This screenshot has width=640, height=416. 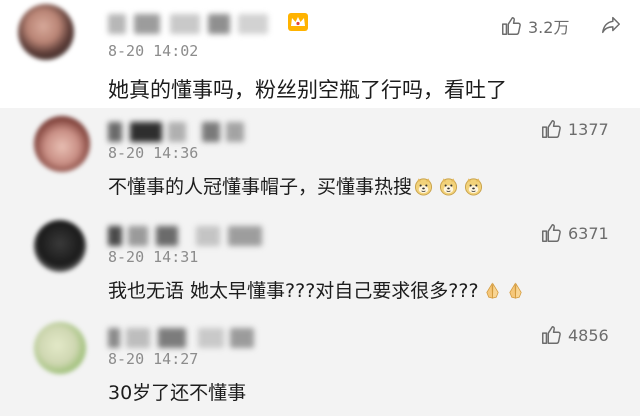 What do you see at coordinates (307, 90) in the screenshot?
I see `comment-text: 她真的懂事吗，粉丝别空瓶了行吗，看吐了` at bounding box center [307, 90].